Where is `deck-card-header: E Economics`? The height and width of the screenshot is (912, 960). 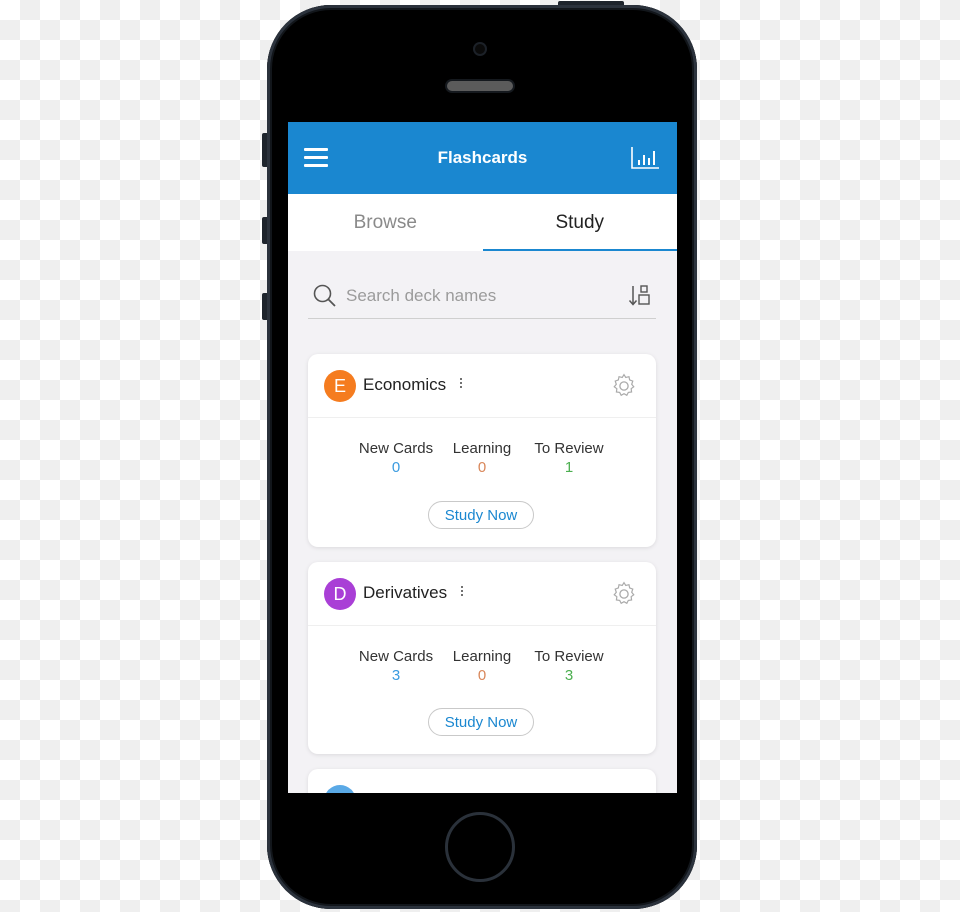
deck-card-header: E Economics is located at coordinates (482, 386).